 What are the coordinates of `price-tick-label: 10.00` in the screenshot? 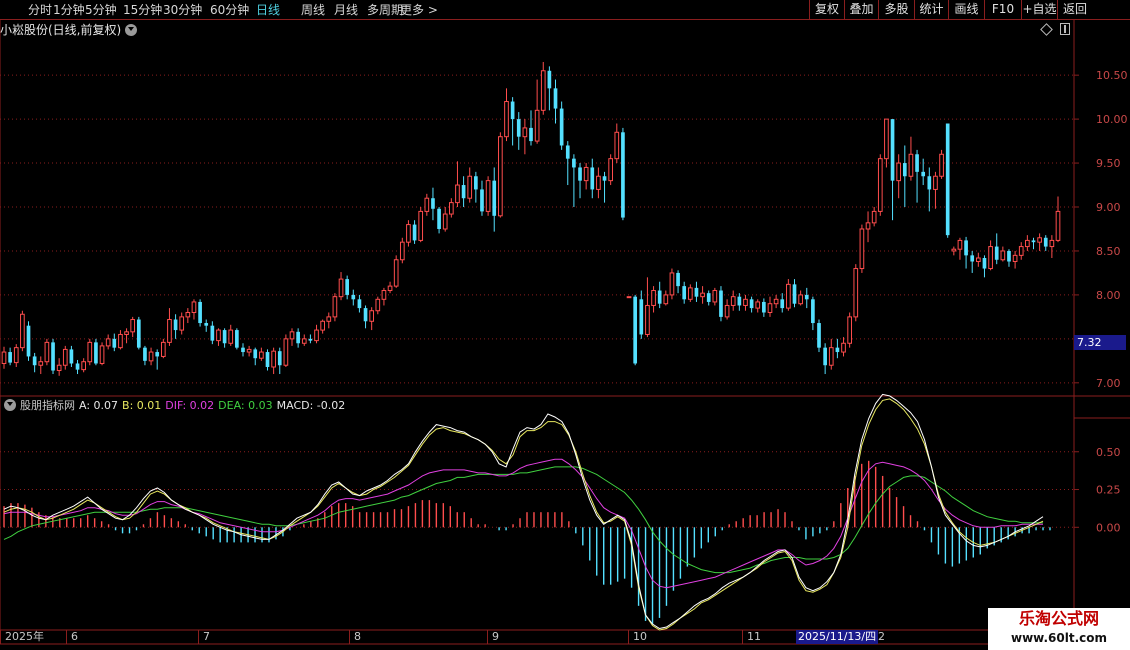 It's located at (1112, 119).